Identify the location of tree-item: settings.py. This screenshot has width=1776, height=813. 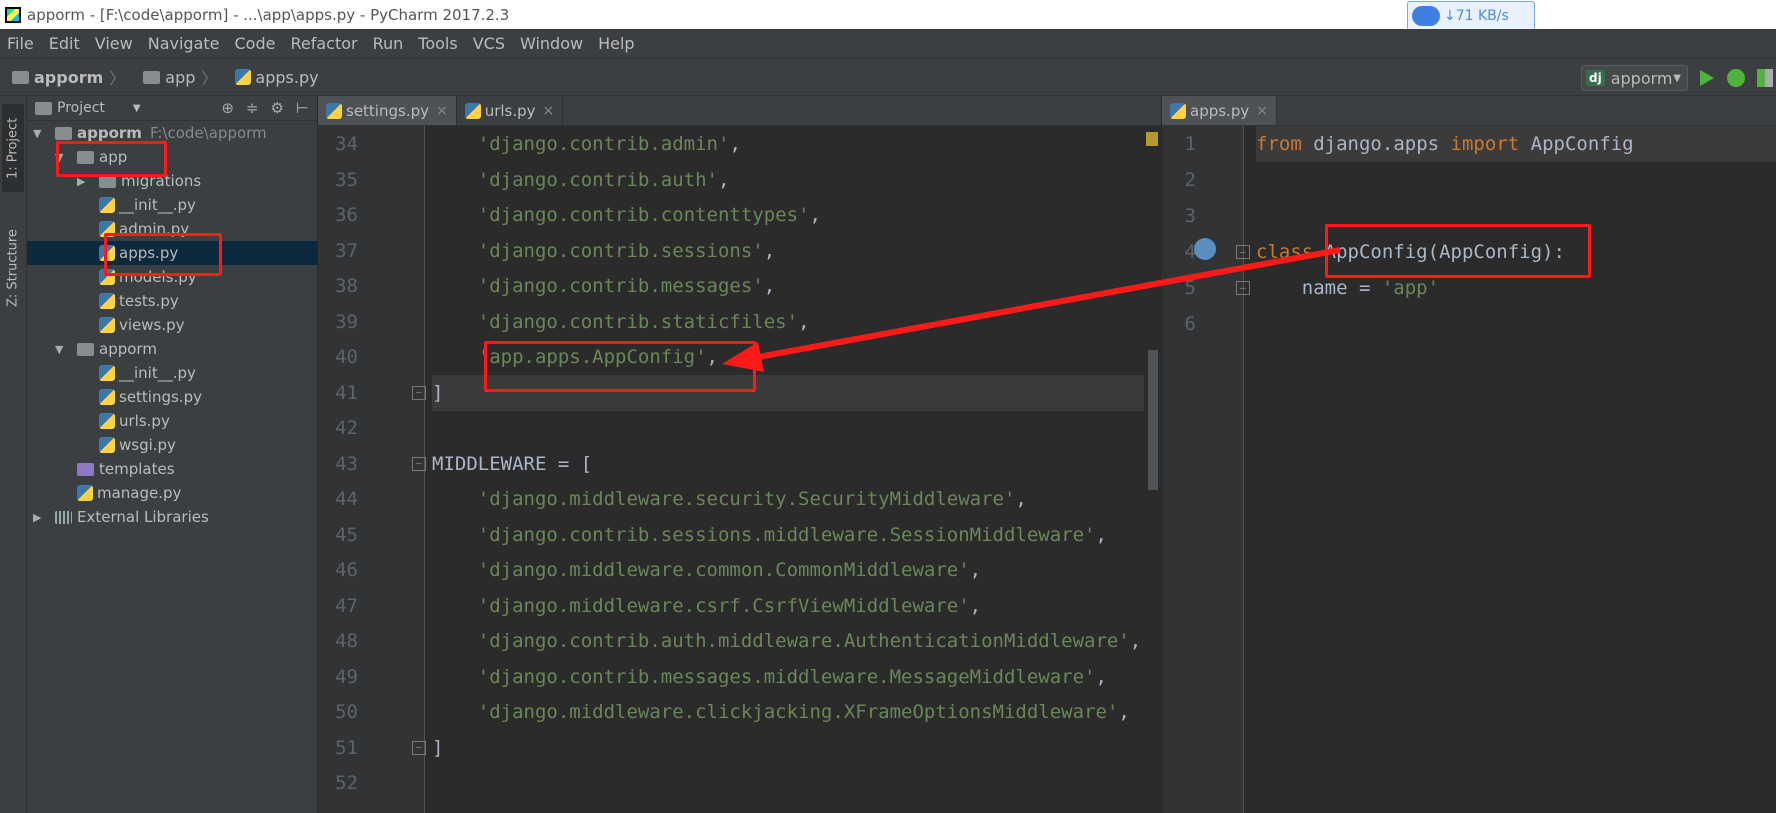
(172, 397).